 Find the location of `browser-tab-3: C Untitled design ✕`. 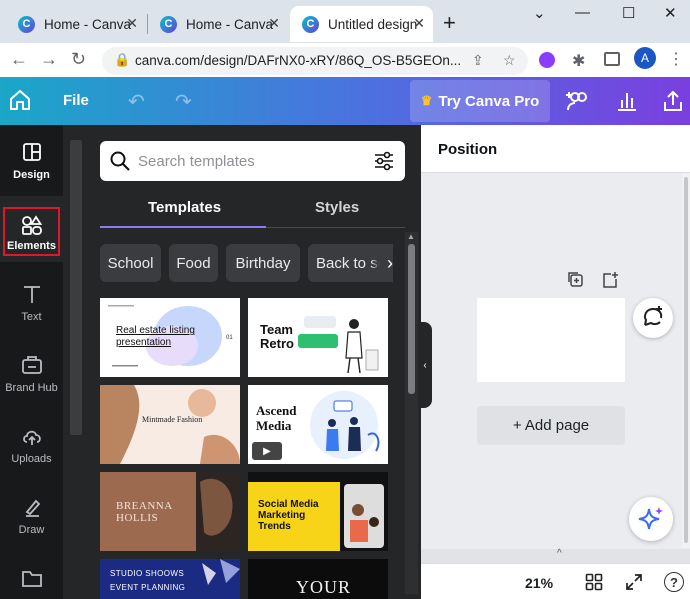

browser-tab-3: C Untitled design ✕ is located at coordinates (361, 24).